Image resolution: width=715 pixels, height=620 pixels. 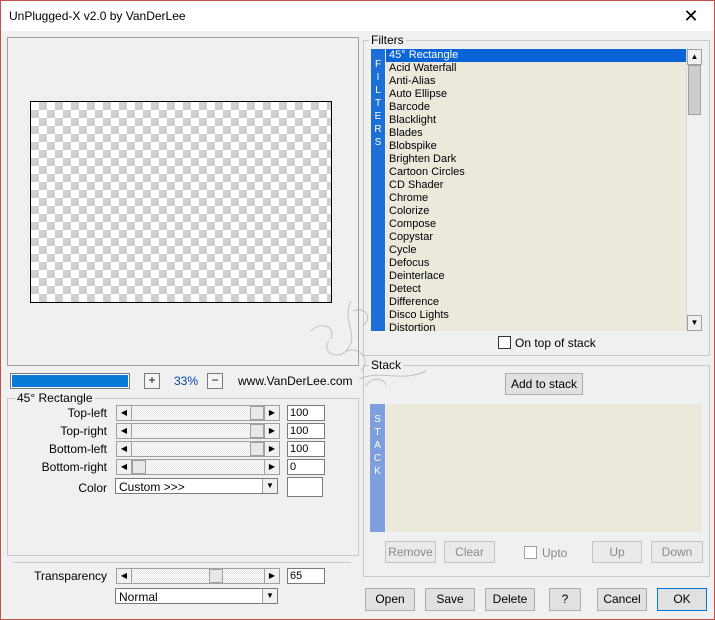 What do you see at coordinates (536, 263) in the screenshot?
I see `filter-list-item: Defocus` at bounding box center [536, 263].